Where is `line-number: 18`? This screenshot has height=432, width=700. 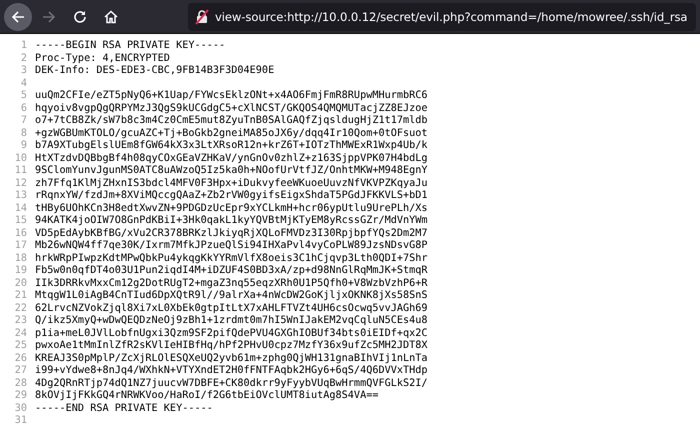 line-number: 18 is located at coordinates (21, 258).